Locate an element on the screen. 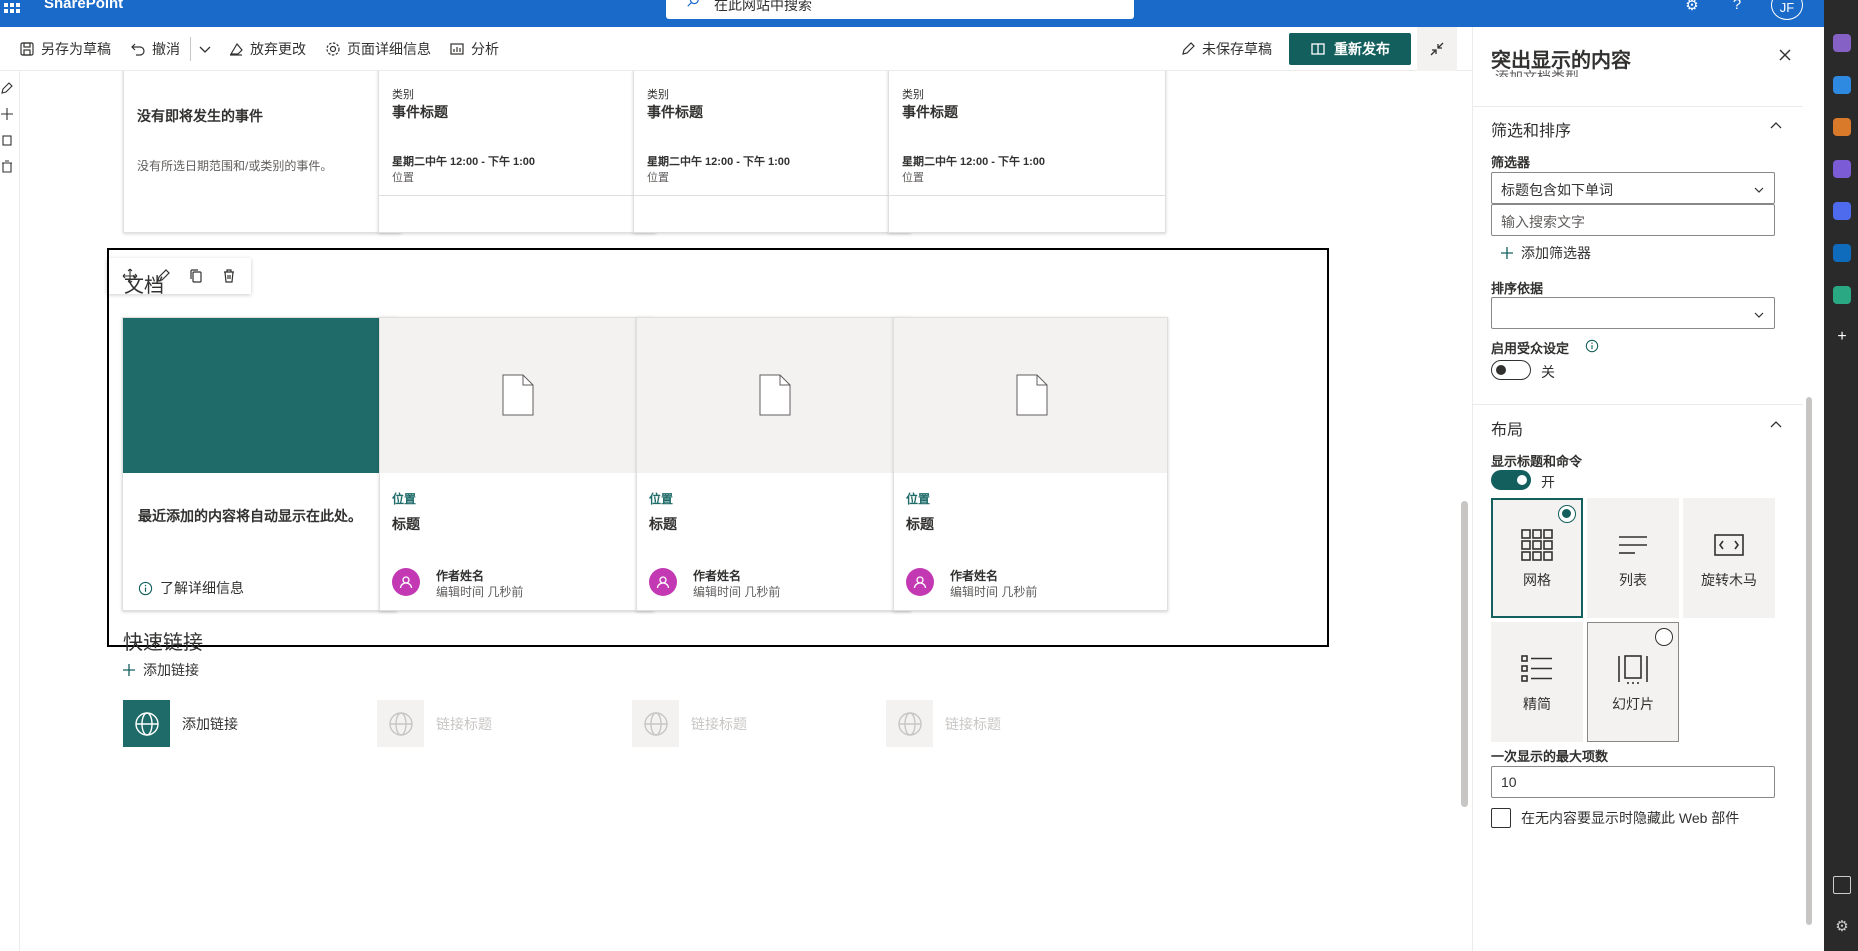 This screenshot has height=951, width=1858. loop-app-icon is located at coordinates (1842, 211).